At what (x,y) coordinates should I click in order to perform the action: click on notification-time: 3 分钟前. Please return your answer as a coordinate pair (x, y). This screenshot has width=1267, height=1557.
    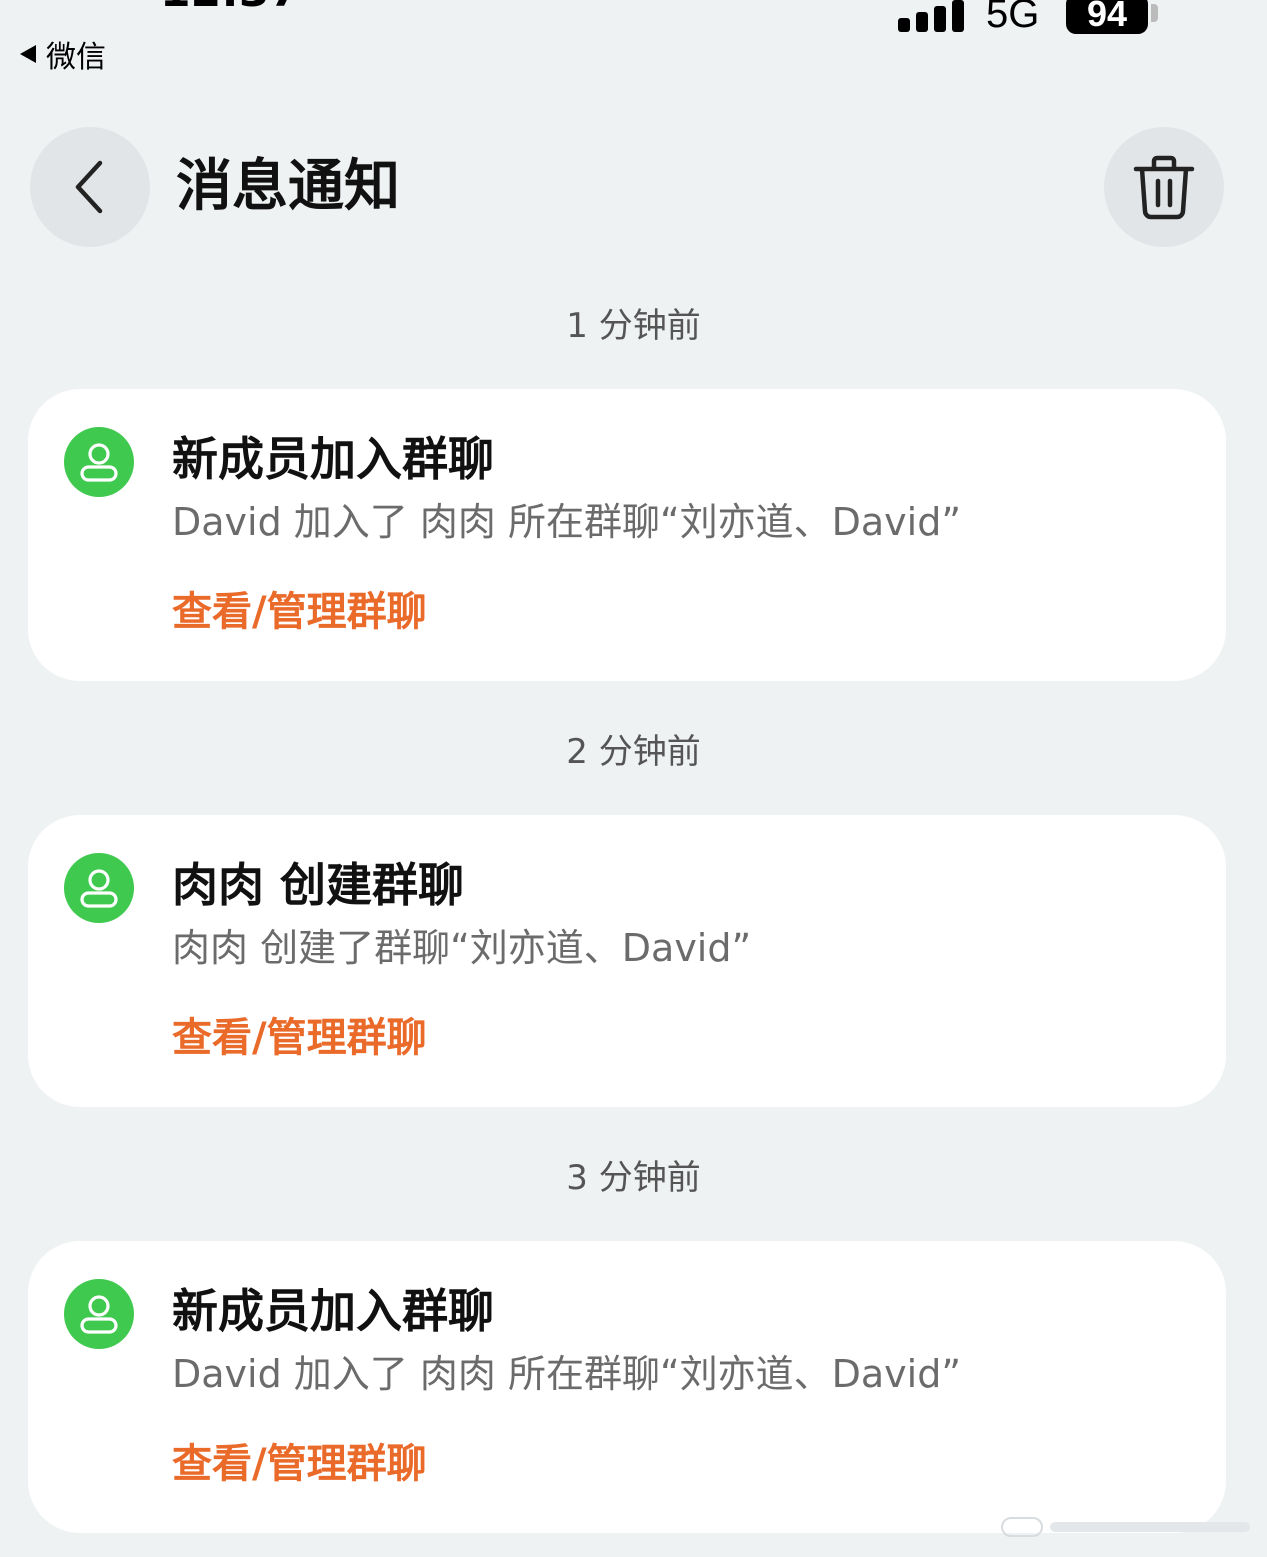
    Looking at the image, I should click on (633, 1178).